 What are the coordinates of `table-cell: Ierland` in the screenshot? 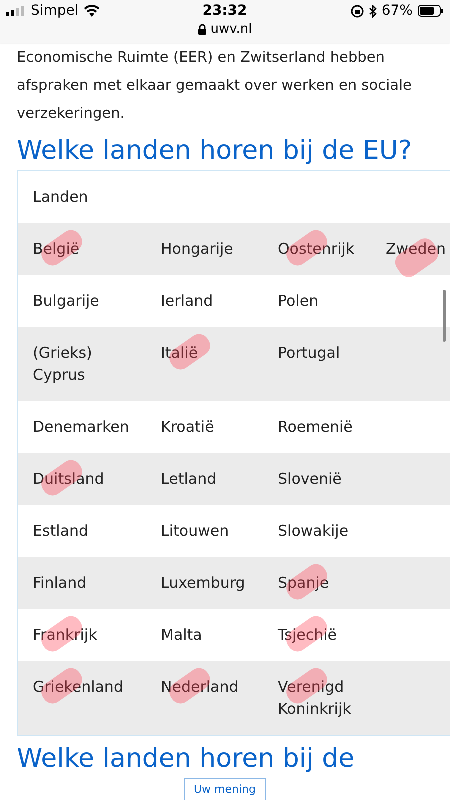 It's located at (187, 301).